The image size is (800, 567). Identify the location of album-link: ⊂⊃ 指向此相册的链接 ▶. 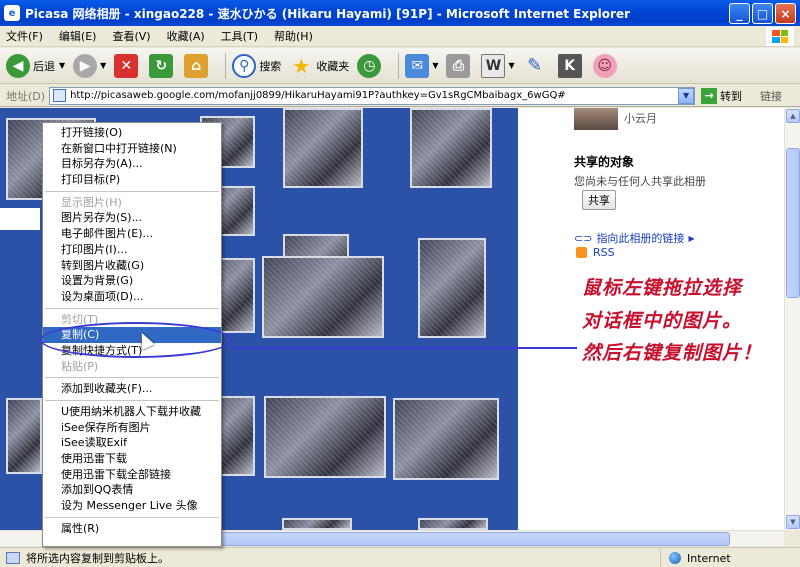
(634, 238).